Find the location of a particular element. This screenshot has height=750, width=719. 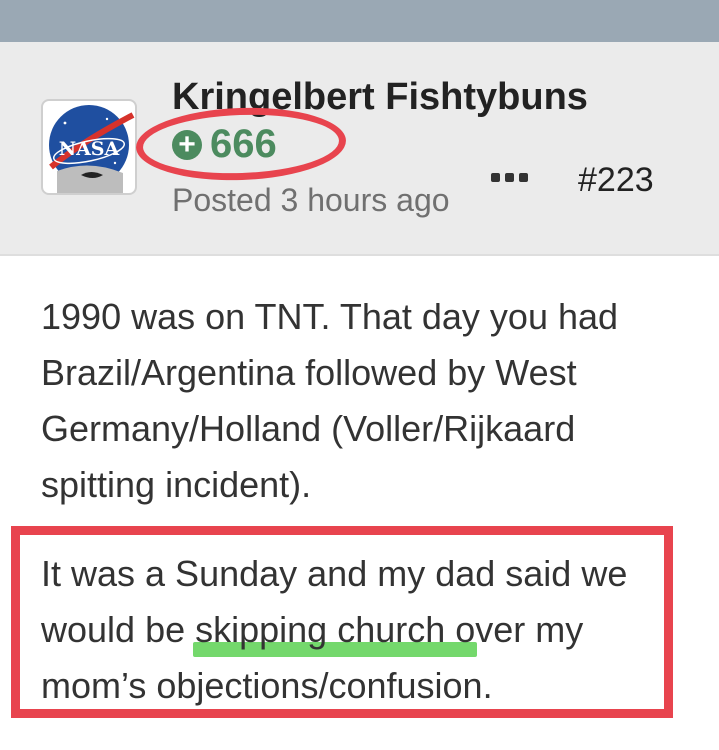

svg-text: NASA is located at coordinates (89, 149).